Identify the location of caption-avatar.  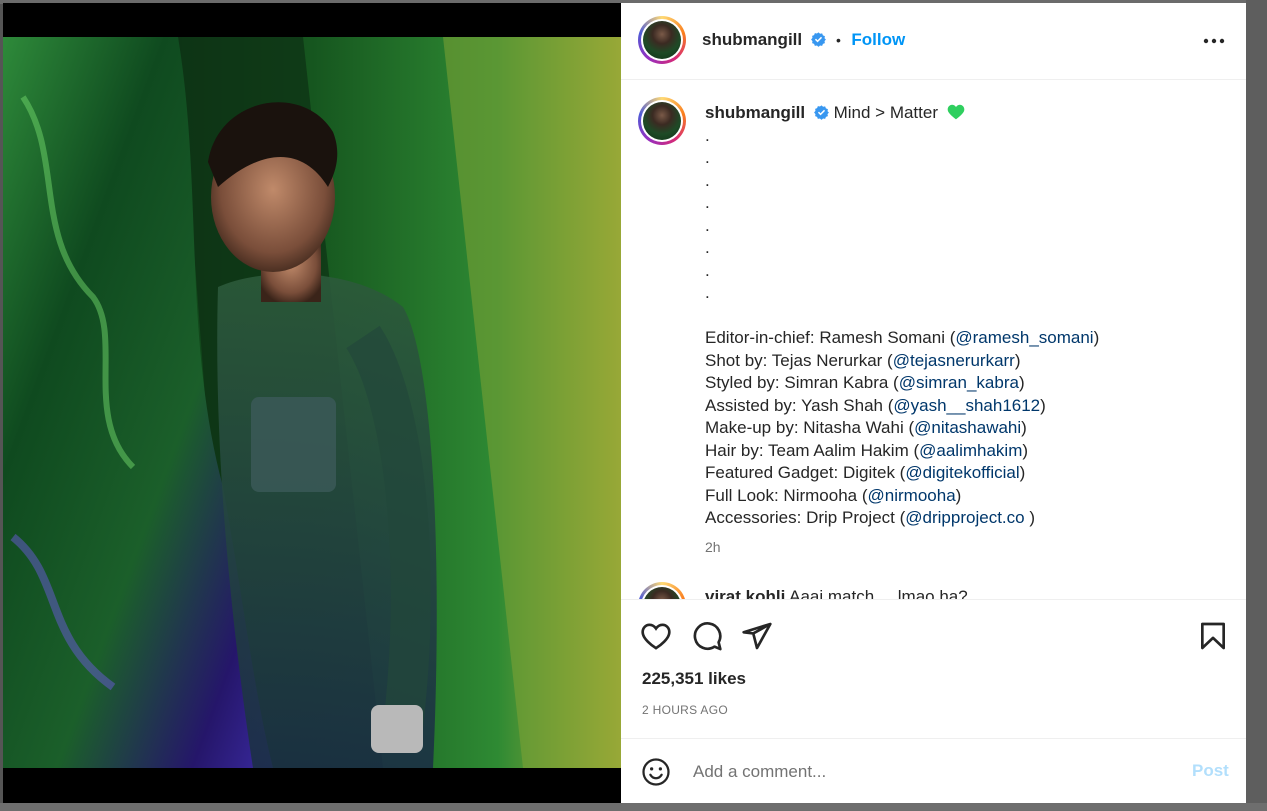
(662, 121).